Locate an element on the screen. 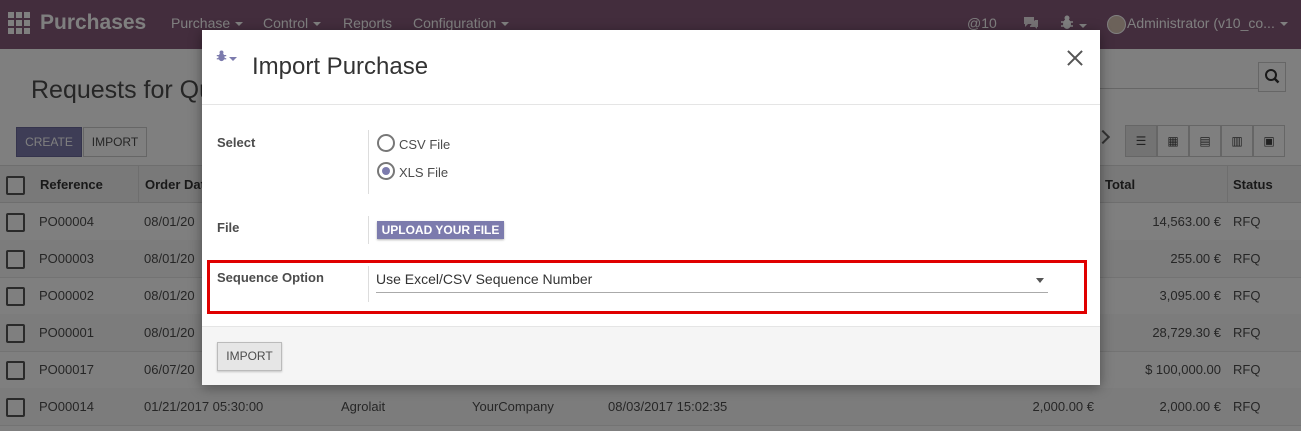 The height and width of the screenshot is (431, 1301). csv-file-radio is located at coordinates (386, 143).